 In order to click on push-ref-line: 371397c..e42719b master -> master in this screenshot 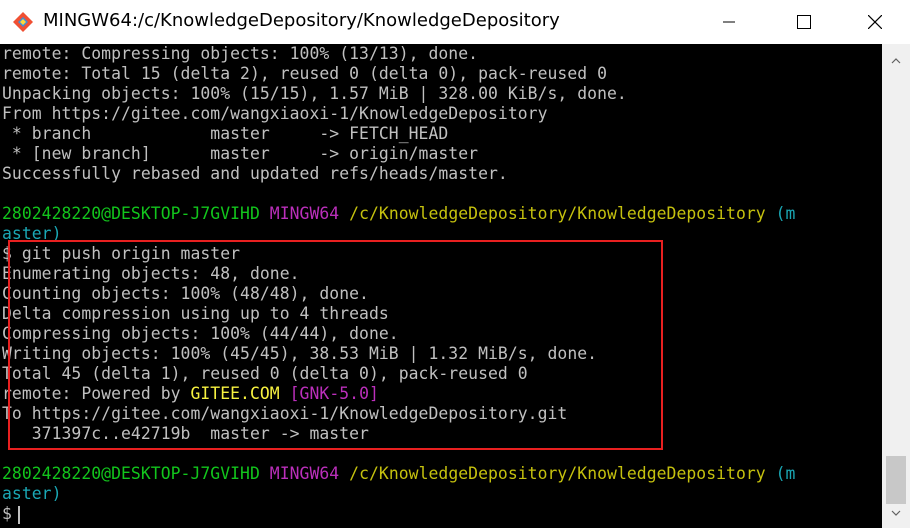, I will do `click(185, 433)`.